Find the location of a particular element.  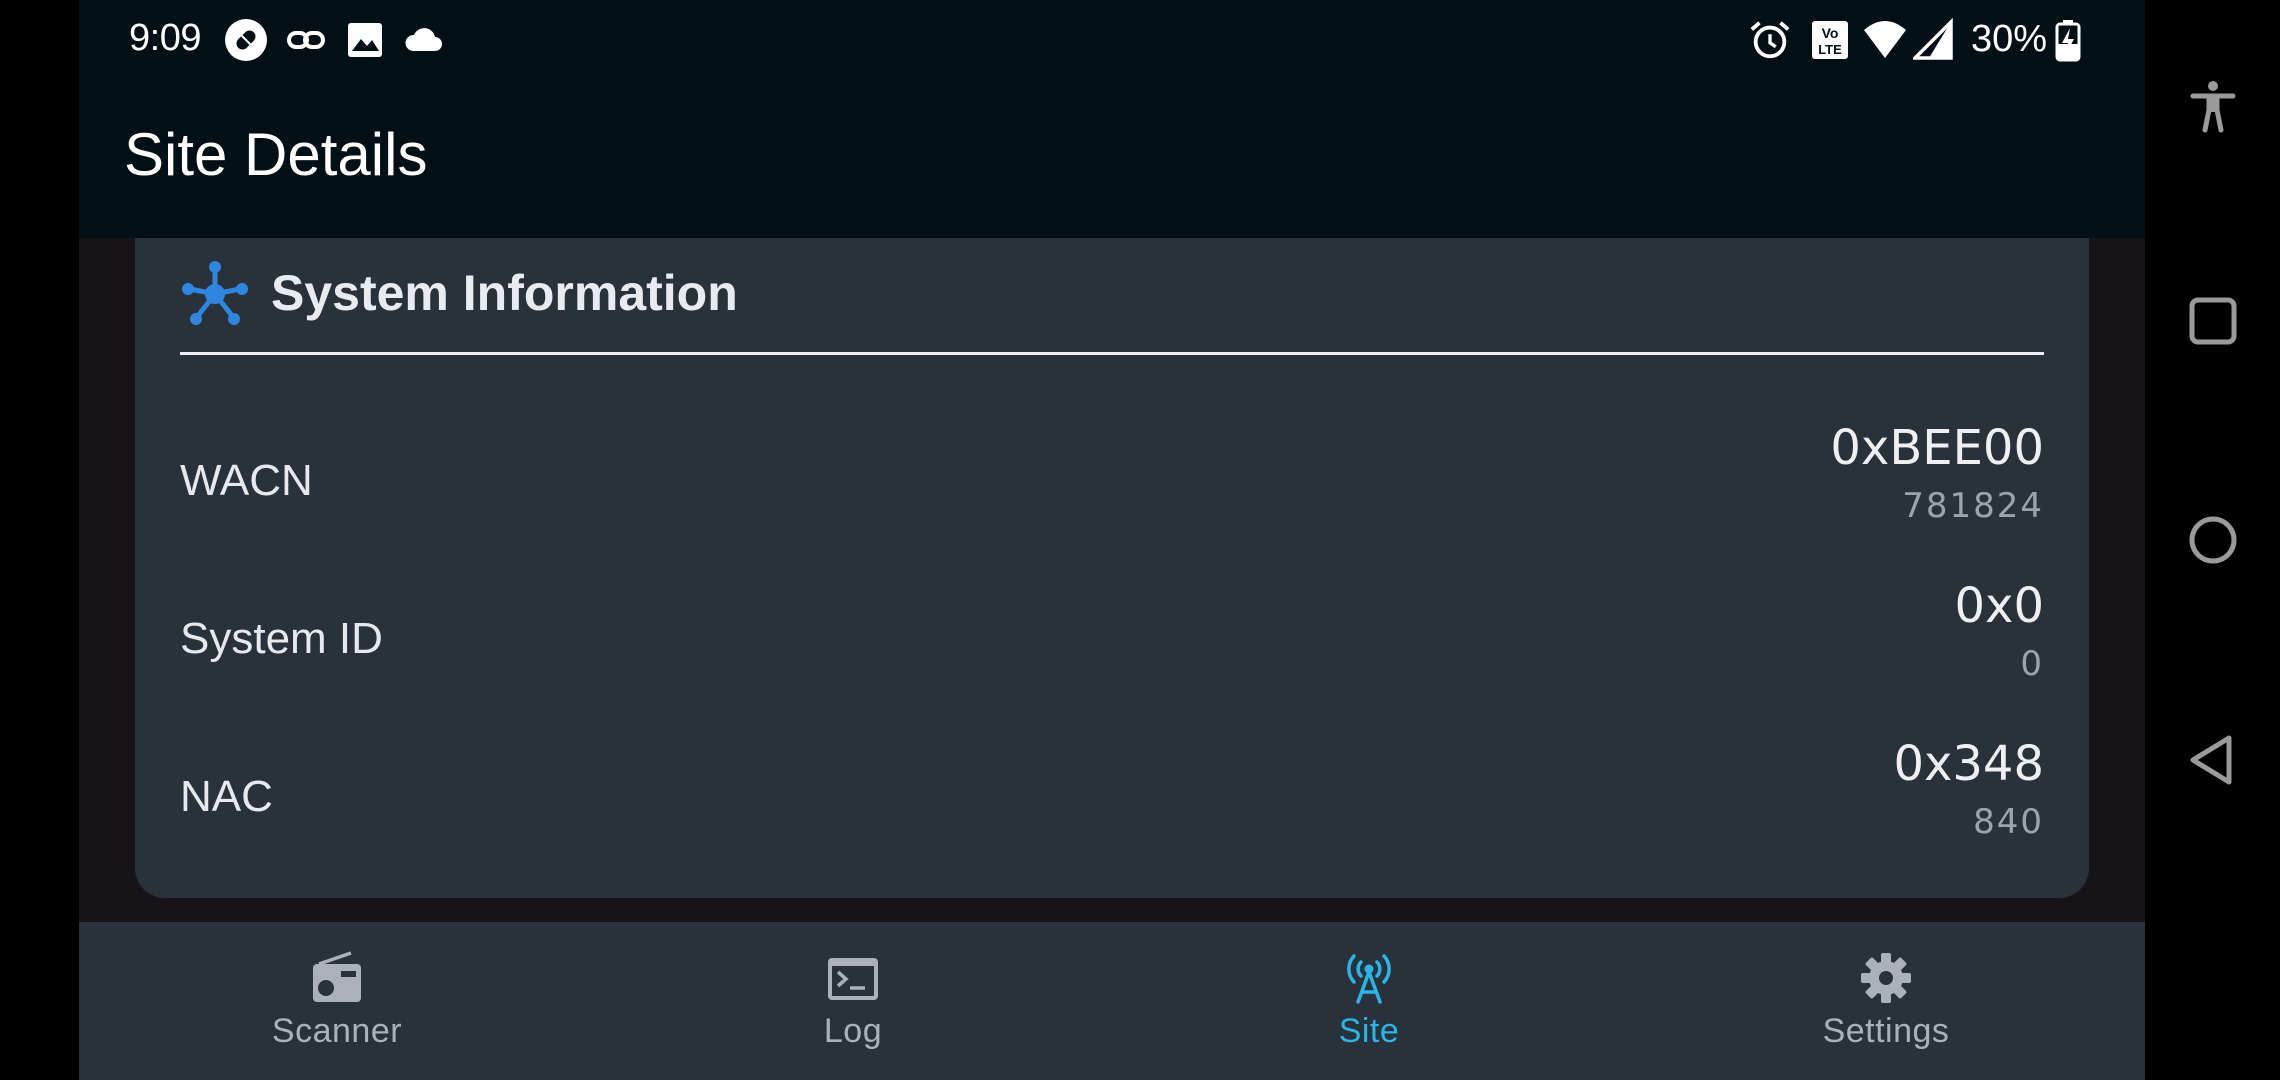

status-time: 9:09 is located at coordinates (165, 38).